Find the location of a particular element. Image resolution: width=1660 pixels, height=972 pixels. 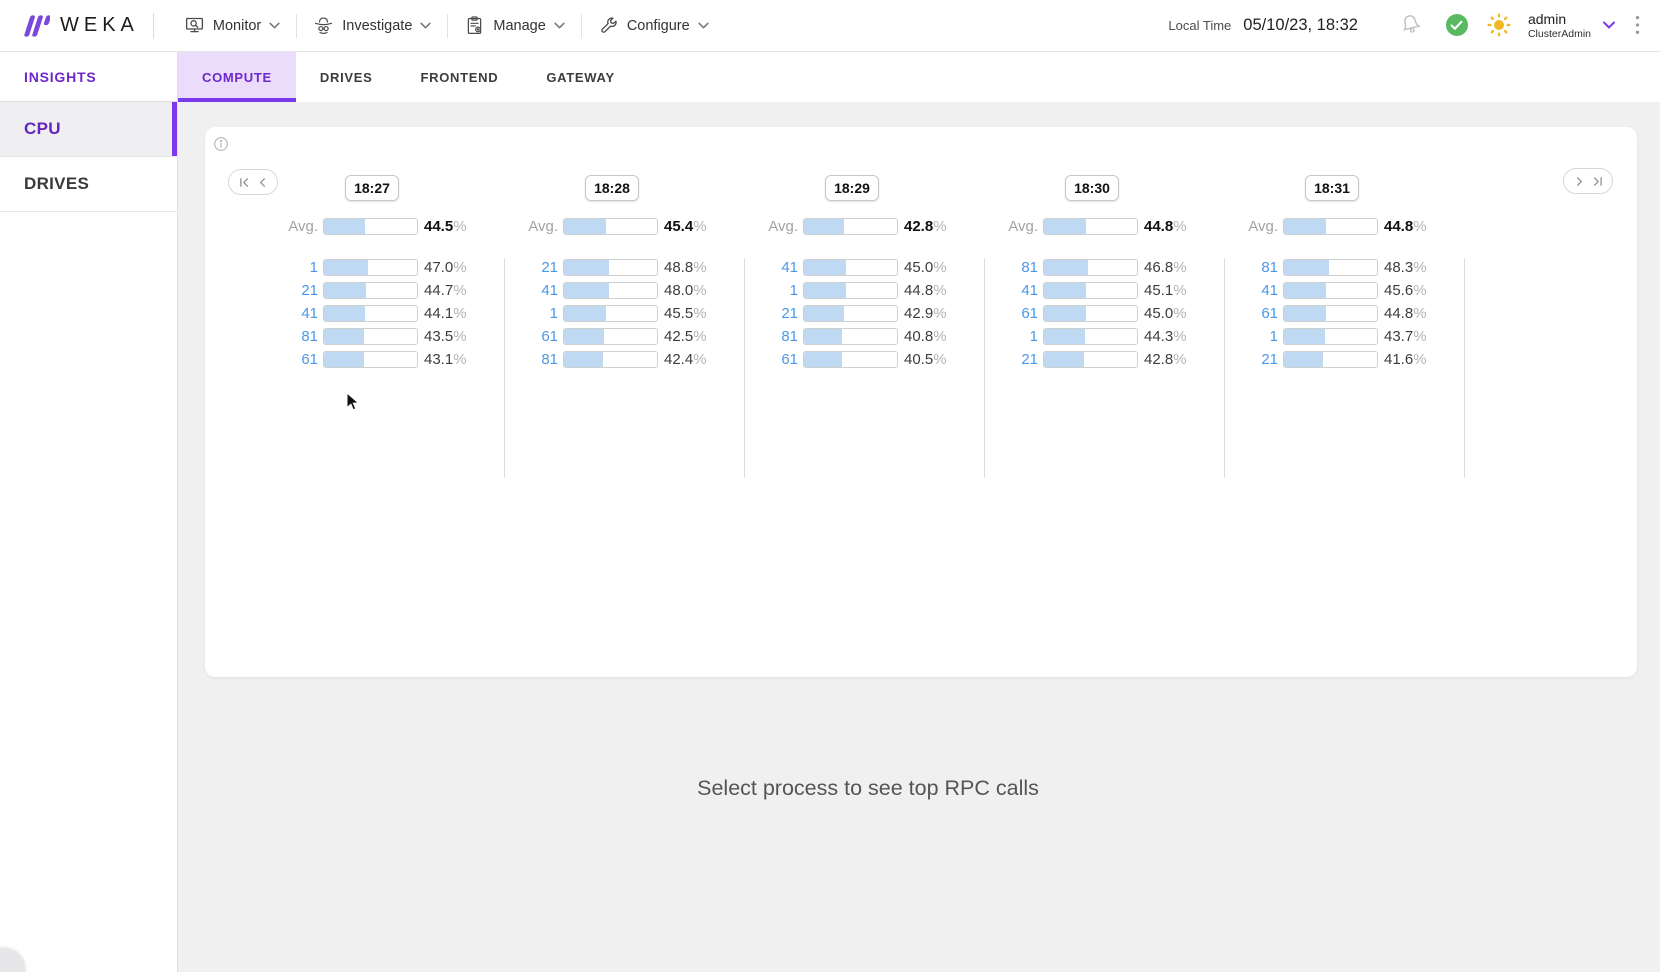

user-chevron-down-icon is located at coordinates (1609, 25).